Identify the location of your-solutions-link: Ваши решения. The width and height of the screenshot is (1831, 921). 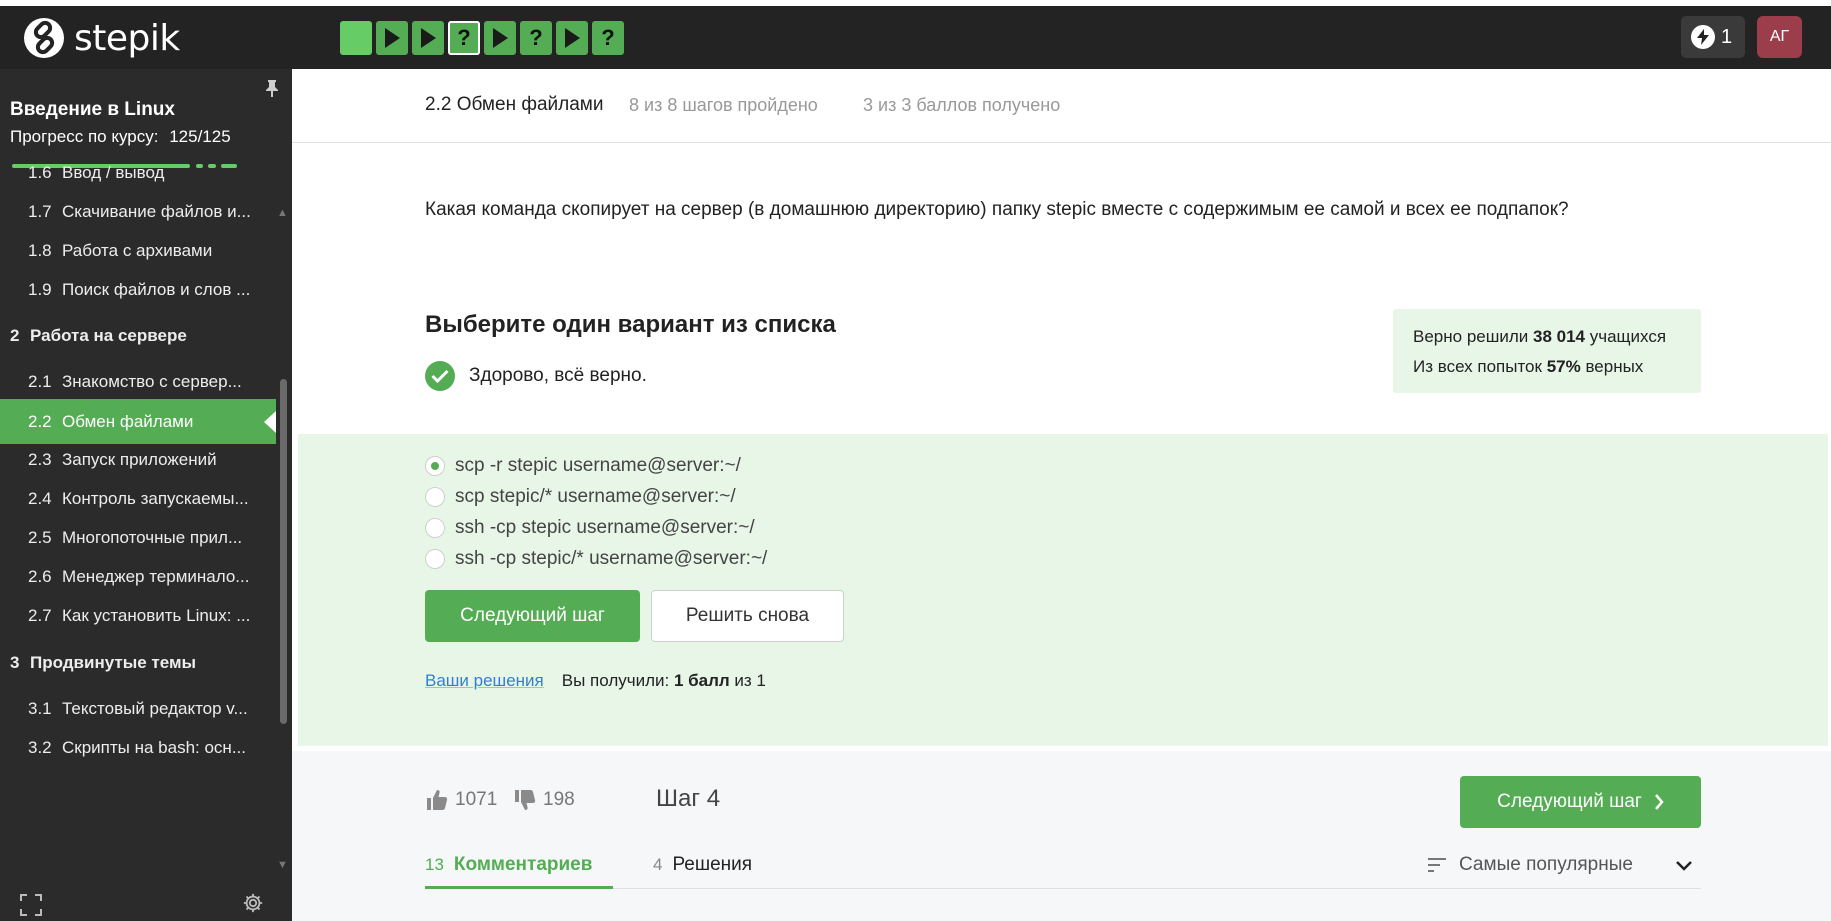
(484, 681).